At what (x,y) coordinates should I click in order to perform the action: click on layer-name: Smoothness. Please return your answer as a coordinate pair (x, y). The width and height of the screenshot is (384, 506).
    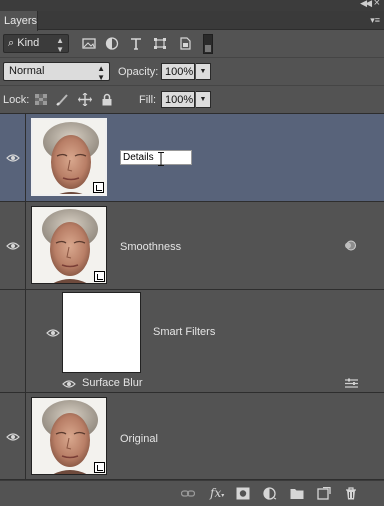
    Looking at the image, I should click on (151, 247).